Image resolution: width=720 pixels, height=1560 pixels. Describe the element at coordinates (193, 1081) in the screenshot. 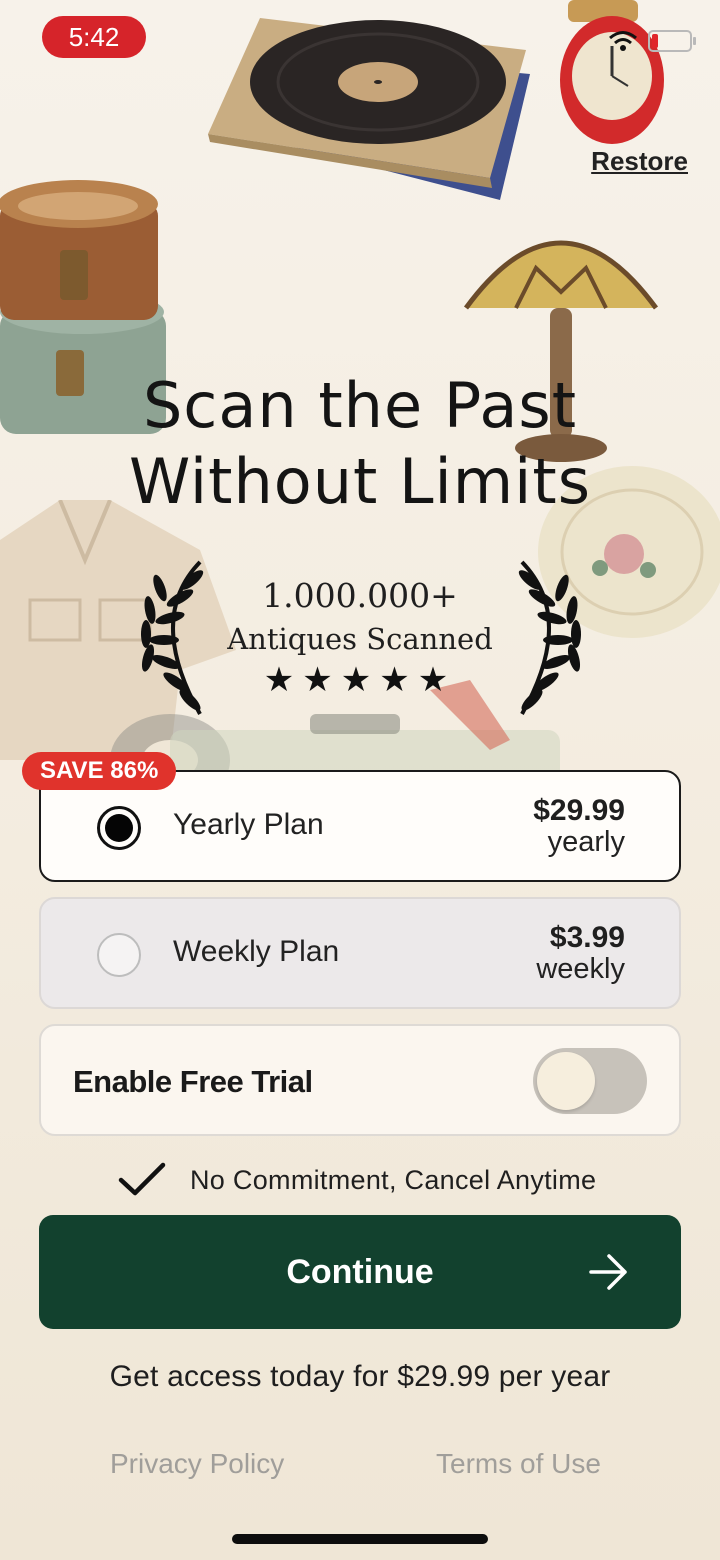

I see `free-trial-label: Enable Free Trial` at that location.